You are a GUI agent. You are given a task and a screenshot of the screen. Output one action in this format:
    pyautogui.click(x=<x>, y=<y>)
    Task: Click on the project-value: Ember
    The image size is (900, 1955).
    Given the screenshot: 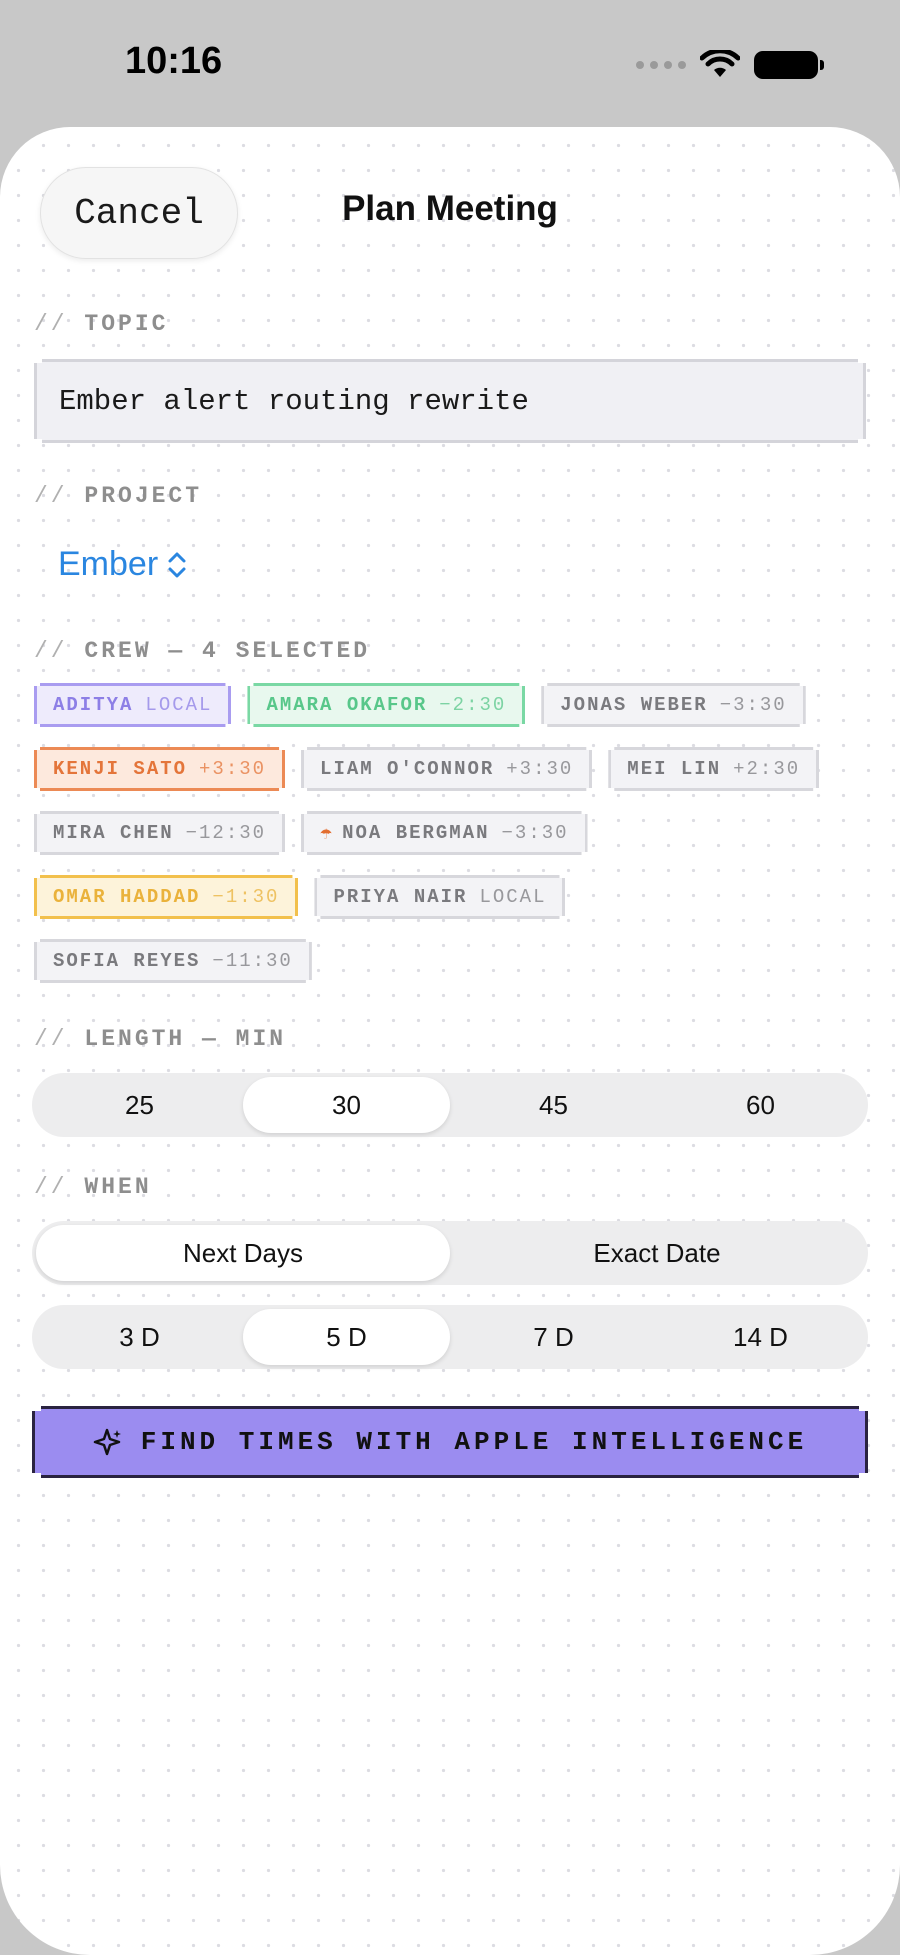 What is the action you would take?
    pyautogui.click(x=108, y=564)
    